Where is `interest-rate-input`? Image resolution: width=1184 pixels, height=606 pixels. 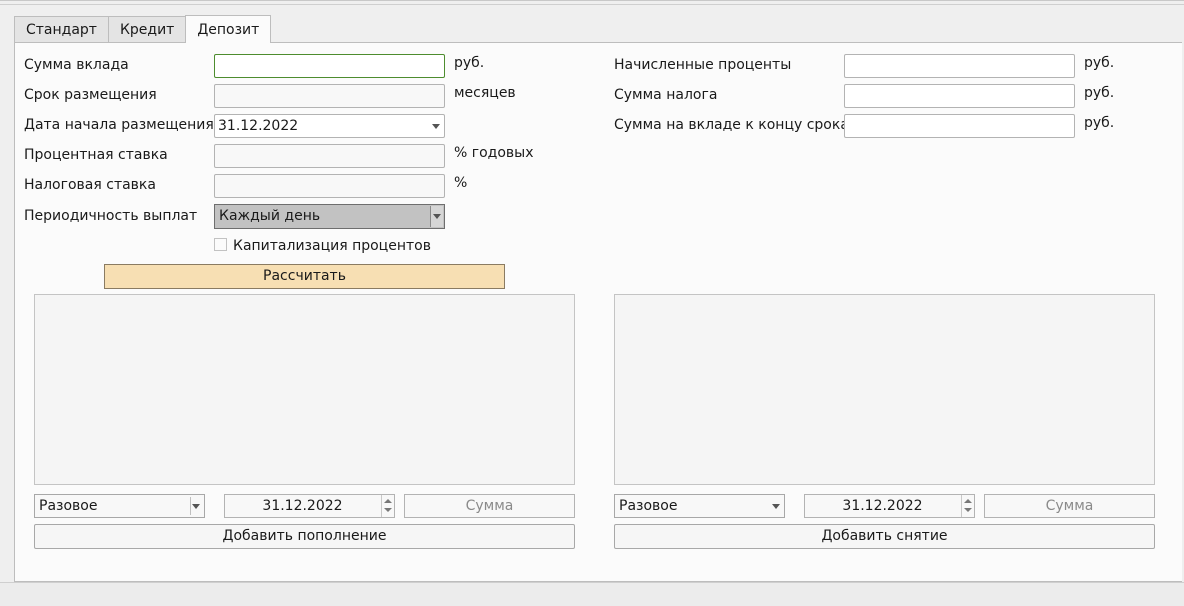
interest-rate-input is located at coordinates (329, 156).